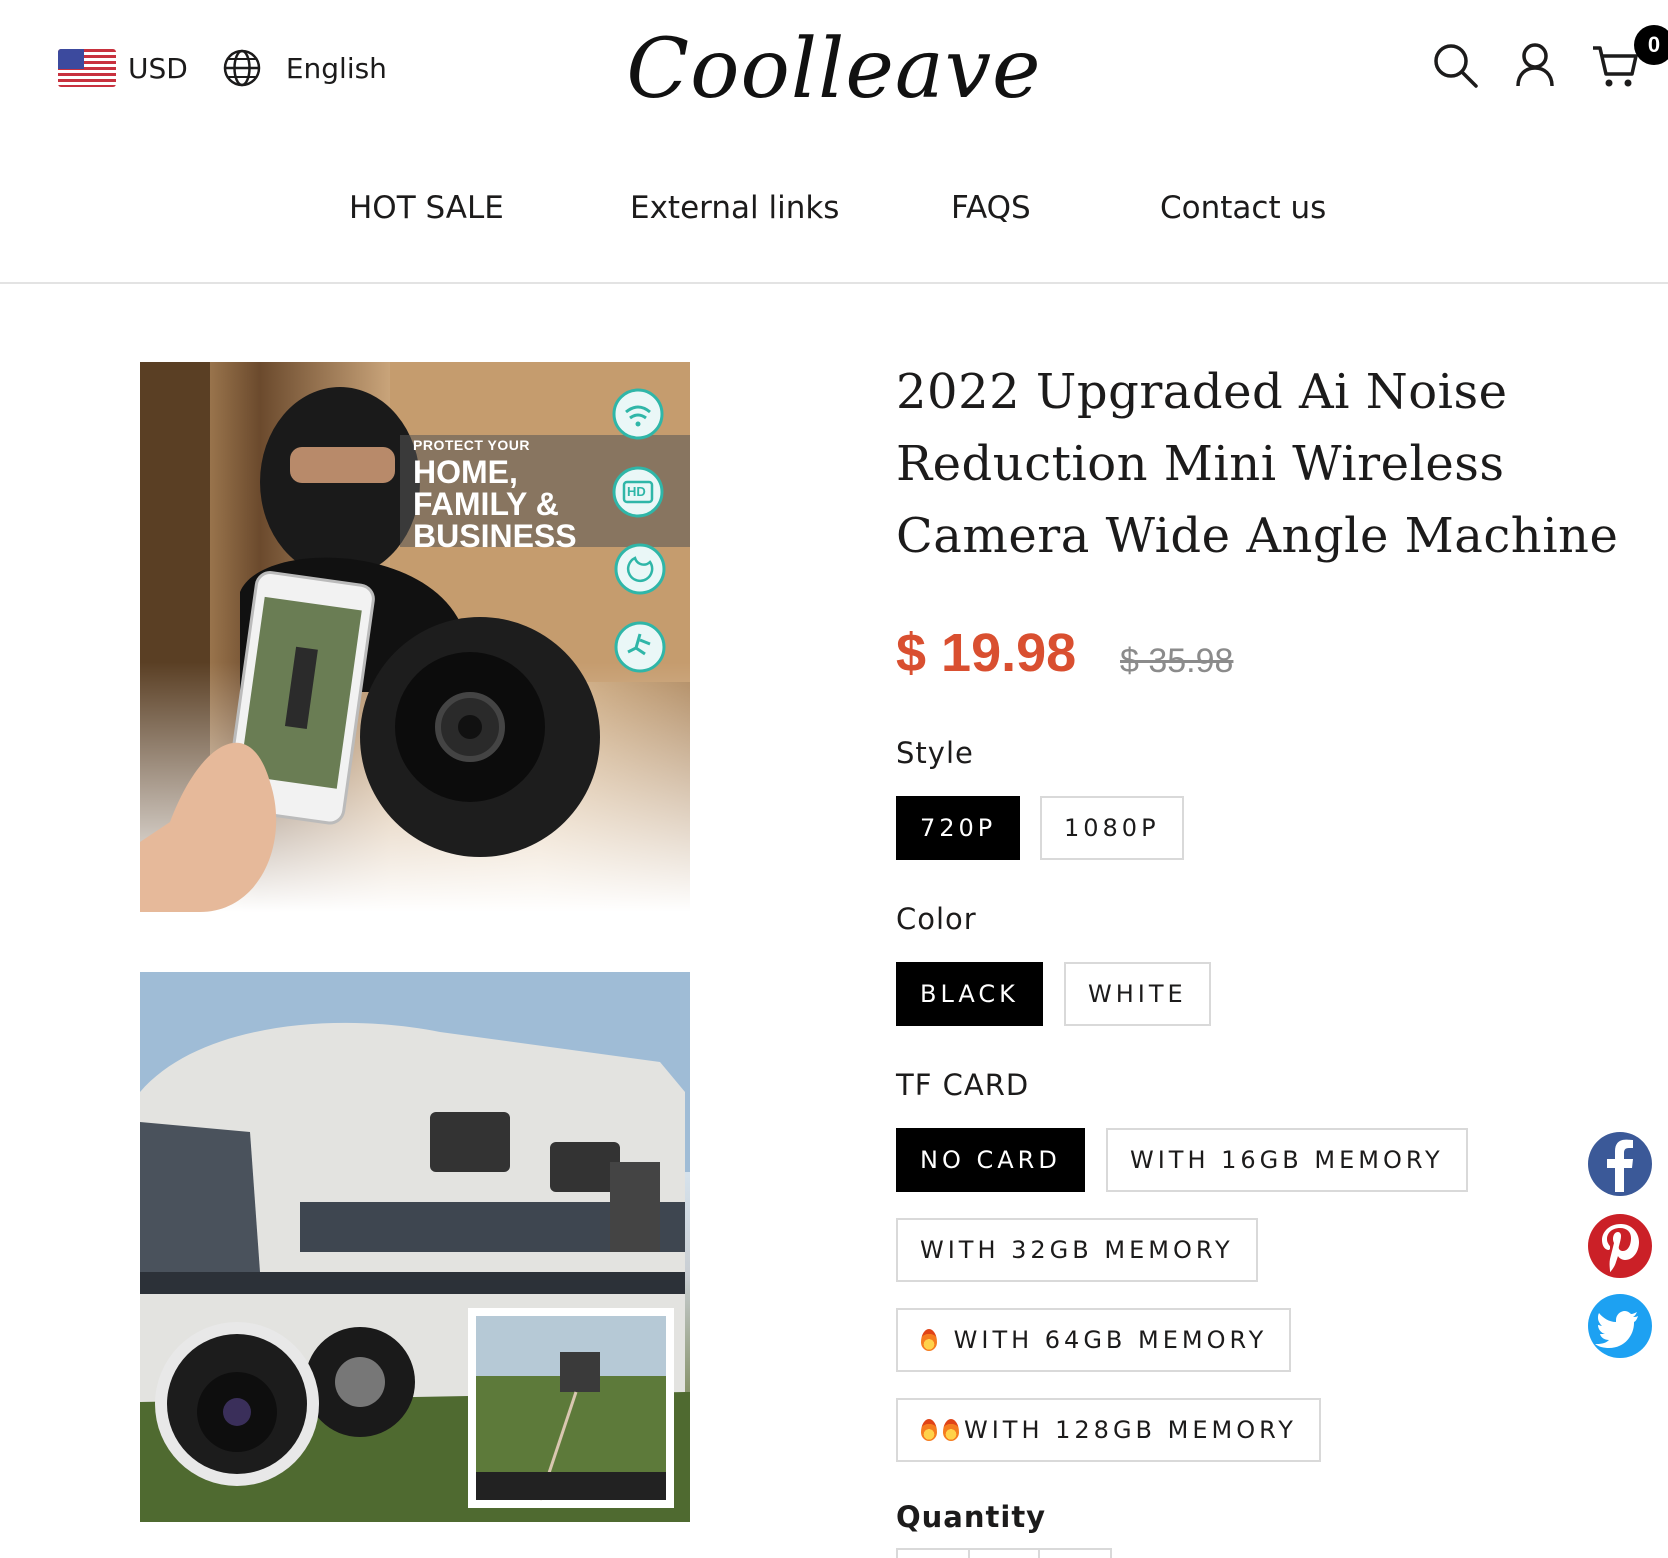 The height and width of the screenshot is (1558, 1668). Describe the element at coordinates (1651, 45) in the screenshot. I see `cart-count-badge: 0` at that location.